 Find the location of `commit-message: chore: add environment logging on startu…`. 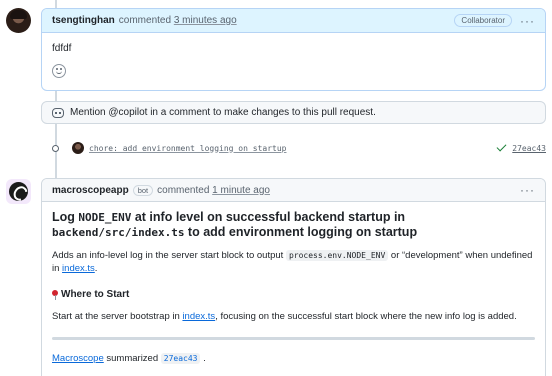

commit-message: chore: add environment logging on startu… is located at coordinates (187, 148).